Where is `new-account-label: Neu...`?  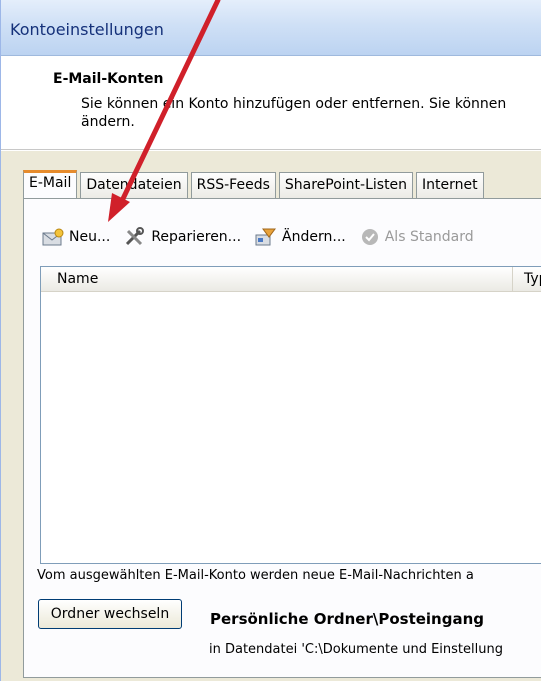
new-account-label: Neu... is located at coordinates (90, 237).